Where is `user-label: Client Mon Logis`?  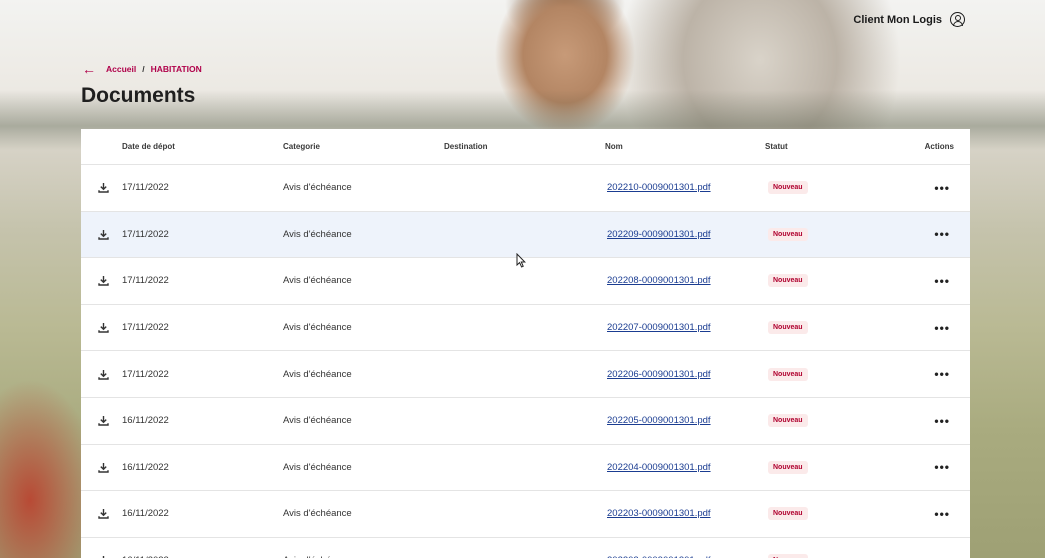
user-label: Client Mon Logis is located at coordinates (897, 20).